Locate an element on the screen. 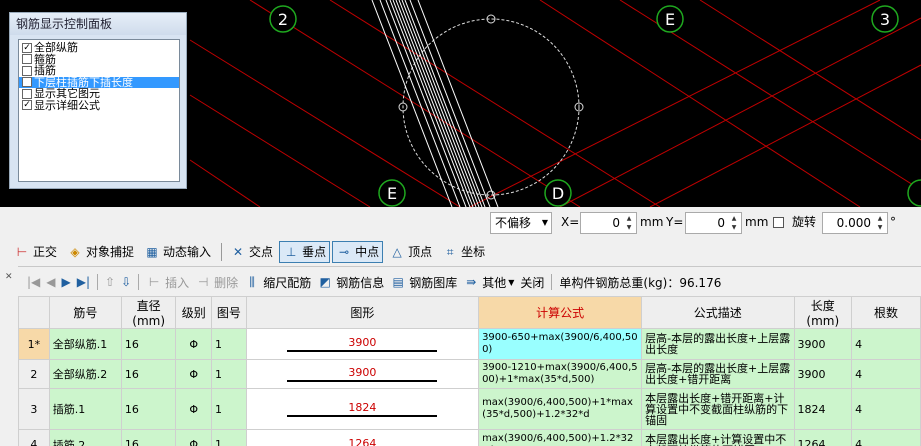  col-header-length: 长度(mm) is located at coordinates (823, 312).